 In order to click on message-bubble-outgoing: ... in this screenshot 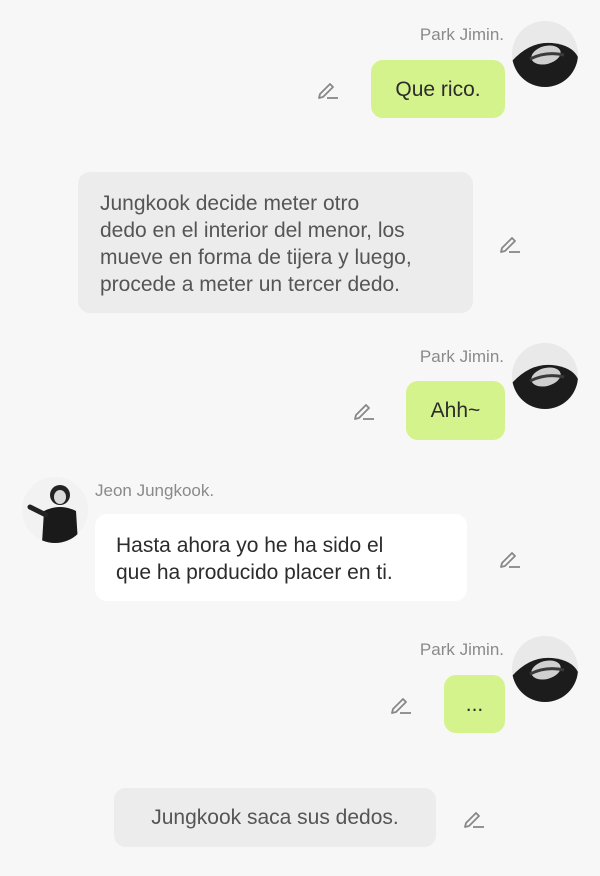, I will do `click(474, 704)`.